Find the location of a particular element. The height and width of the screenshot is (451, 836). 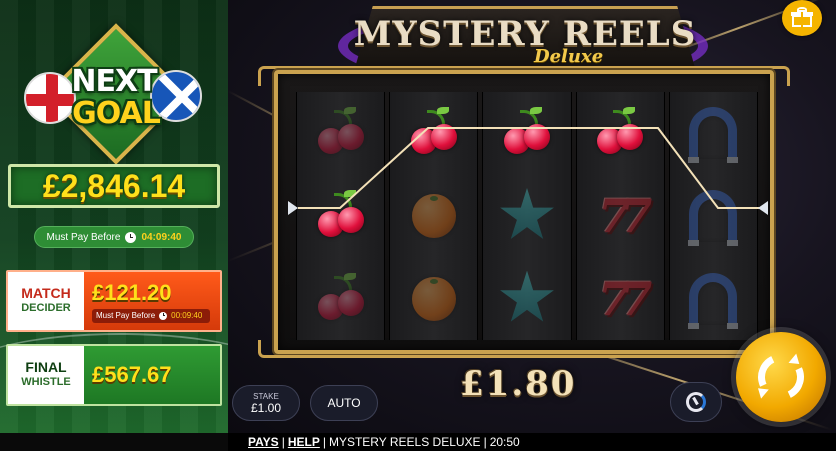

match-decider-title-line2: DECIDER is located at coordinates (46, 308).